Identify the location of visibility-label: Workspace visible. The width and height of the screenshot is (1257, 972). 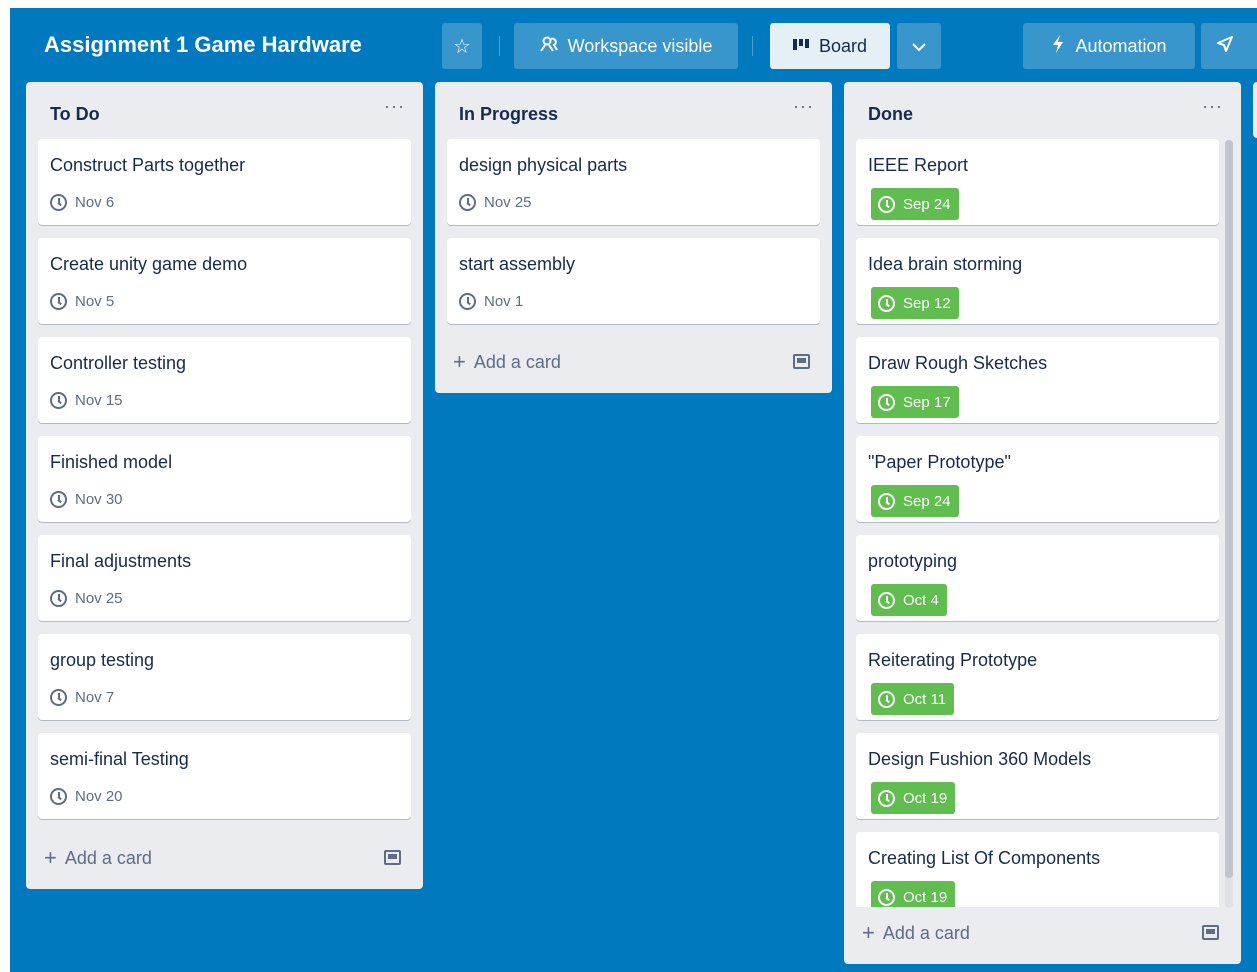
(640, 45).